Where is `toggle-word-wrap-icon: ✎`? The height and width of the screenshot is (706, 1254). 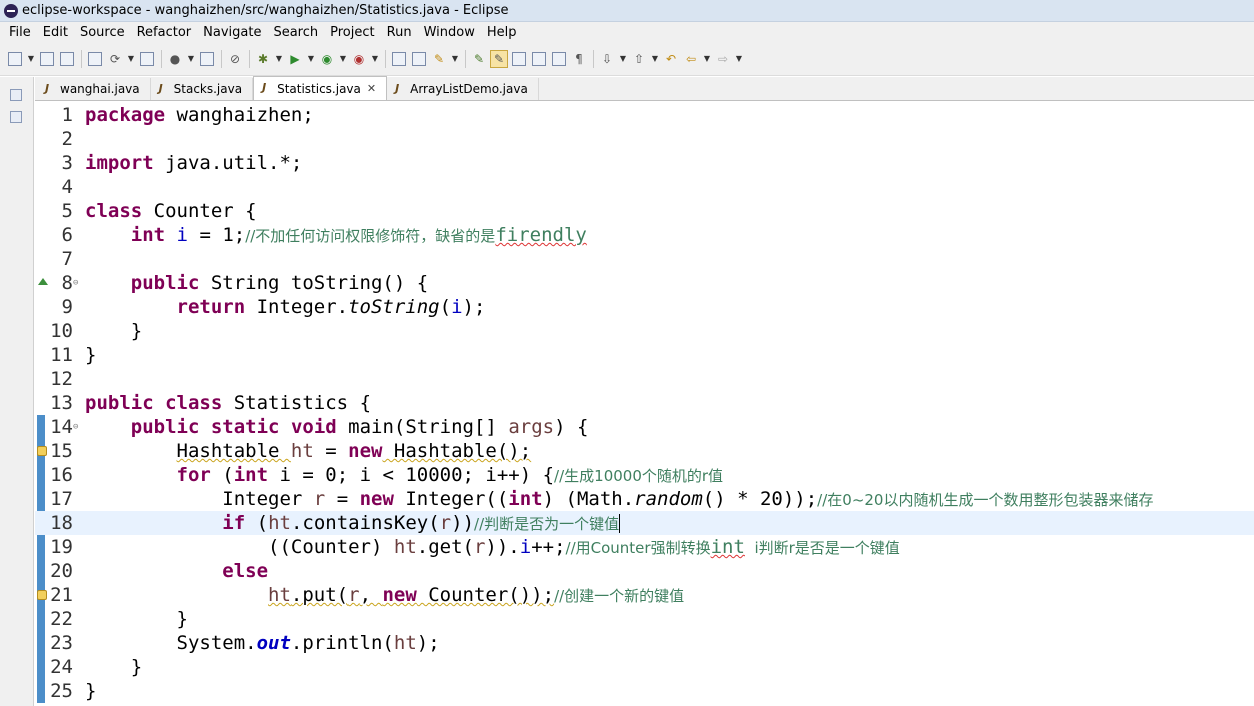 toggle-word-wrap-icon: ✎ is located at coordinates (499, 58).